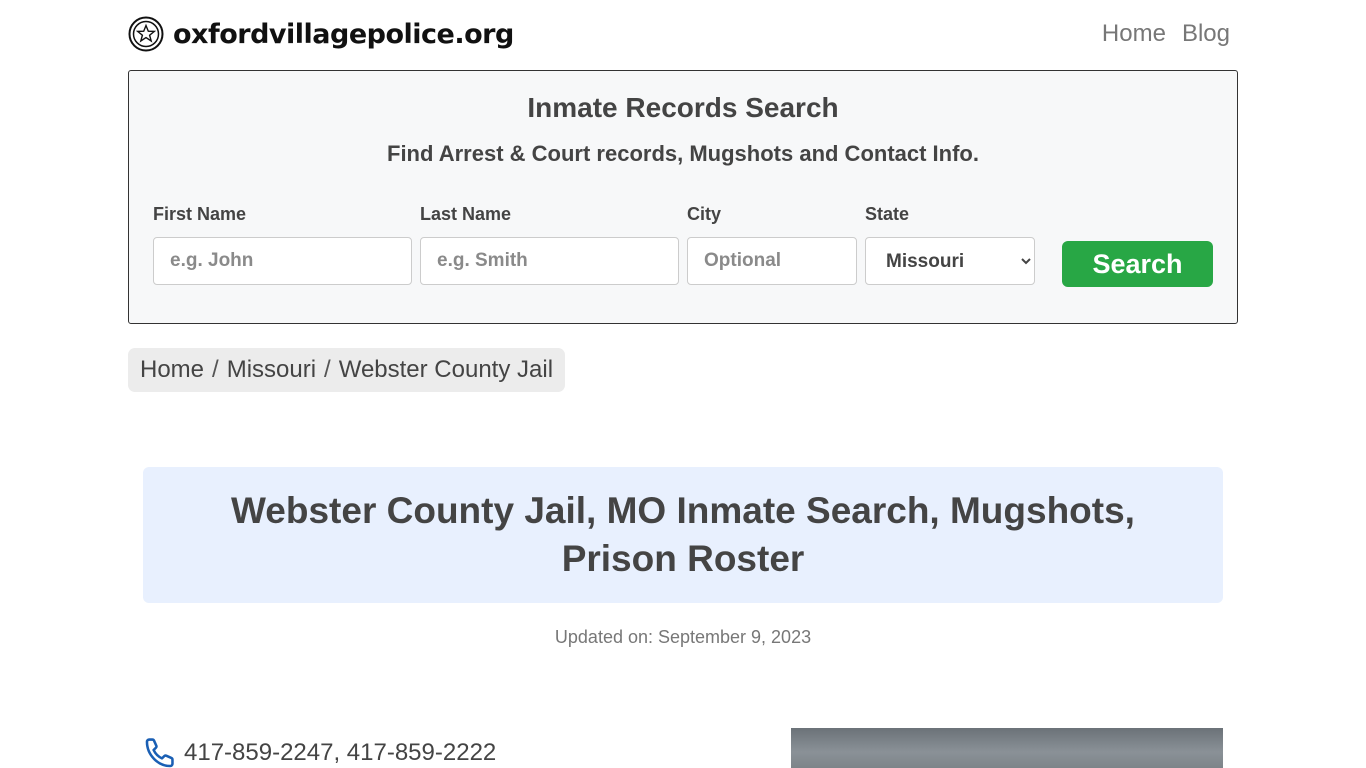  What do you see at coordinates (200, 214) in the screenshot?
I see `first-name-label: First Name` at bounding box center [200, 214].